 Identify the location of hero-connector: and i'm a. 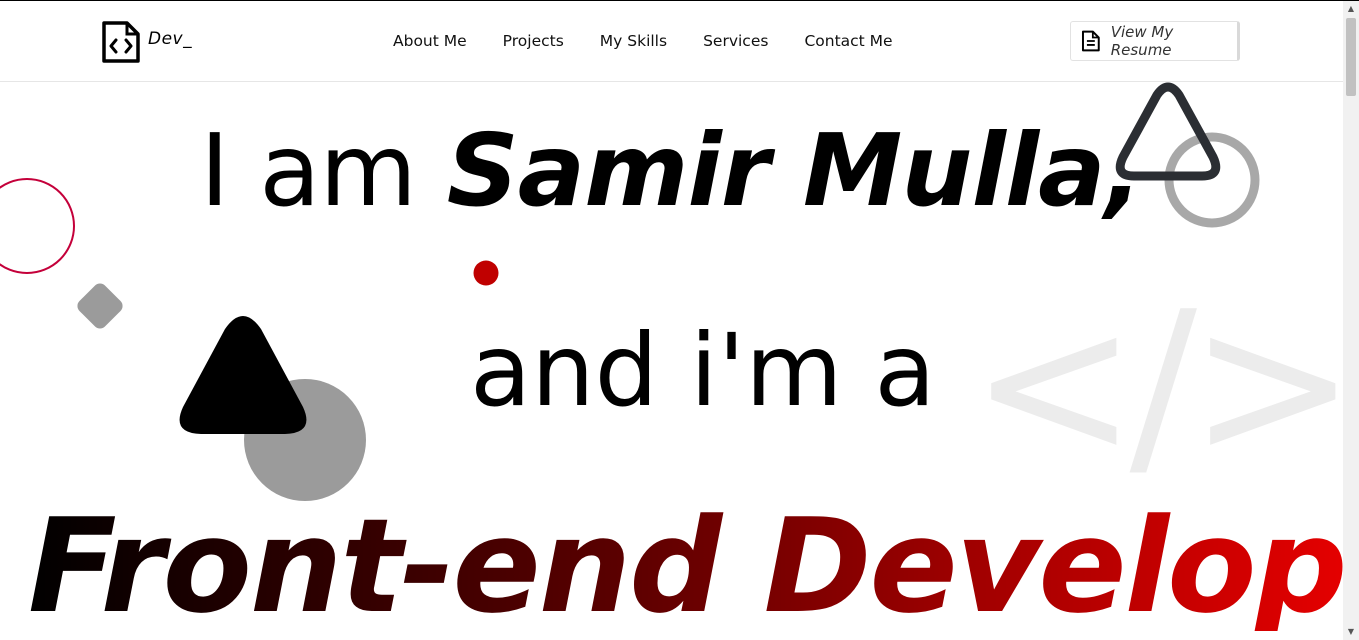
(703, 370).